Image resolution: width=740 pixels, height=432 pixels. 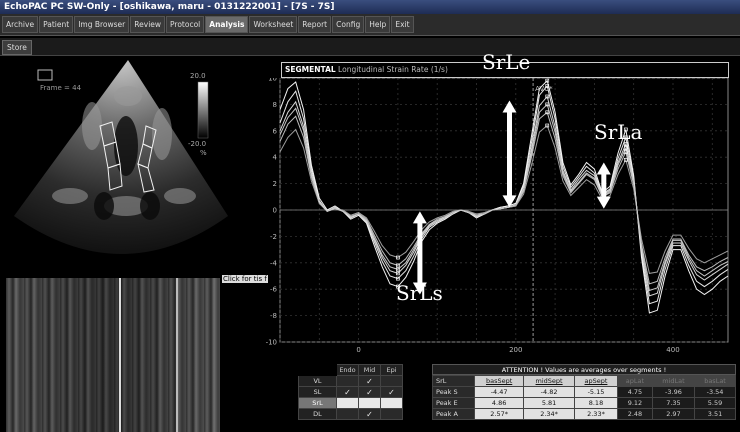 What do you see at coordinates (635, 403) in the screenshot?
I see `results-cell: 9.12` at bounding box center [635, 403].